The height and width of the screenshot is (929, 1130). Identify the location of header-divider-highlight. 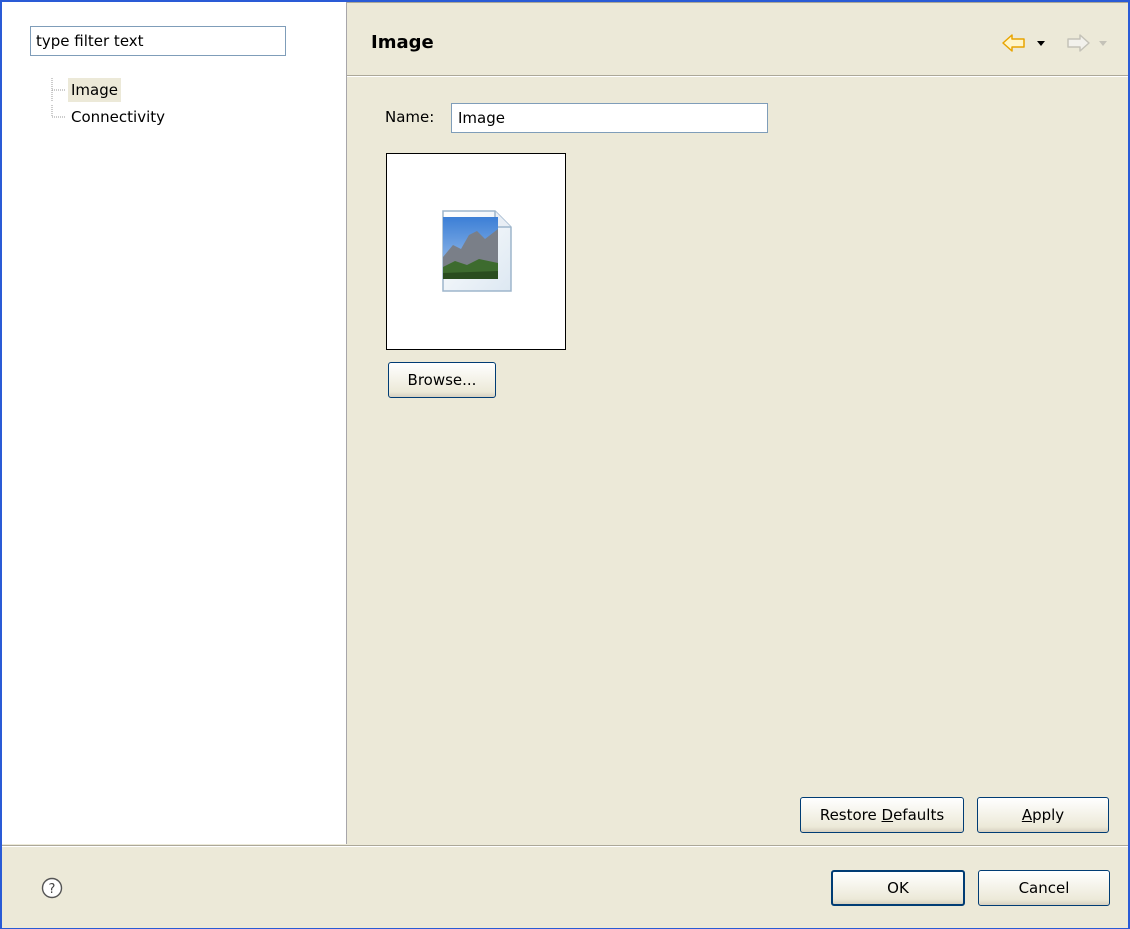
(737, 76).